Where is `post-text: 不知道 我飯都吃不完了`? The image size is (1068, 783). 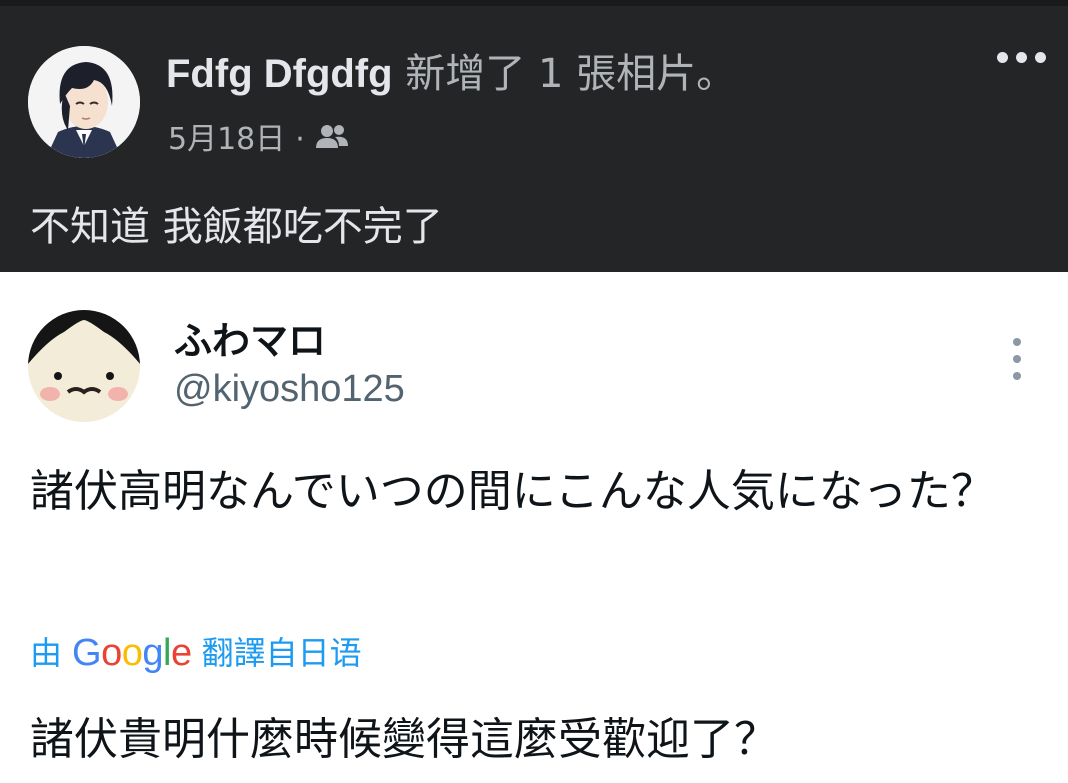
post-text: 不知道 我飯都吃不完了 is located at coordinates (236, 227).